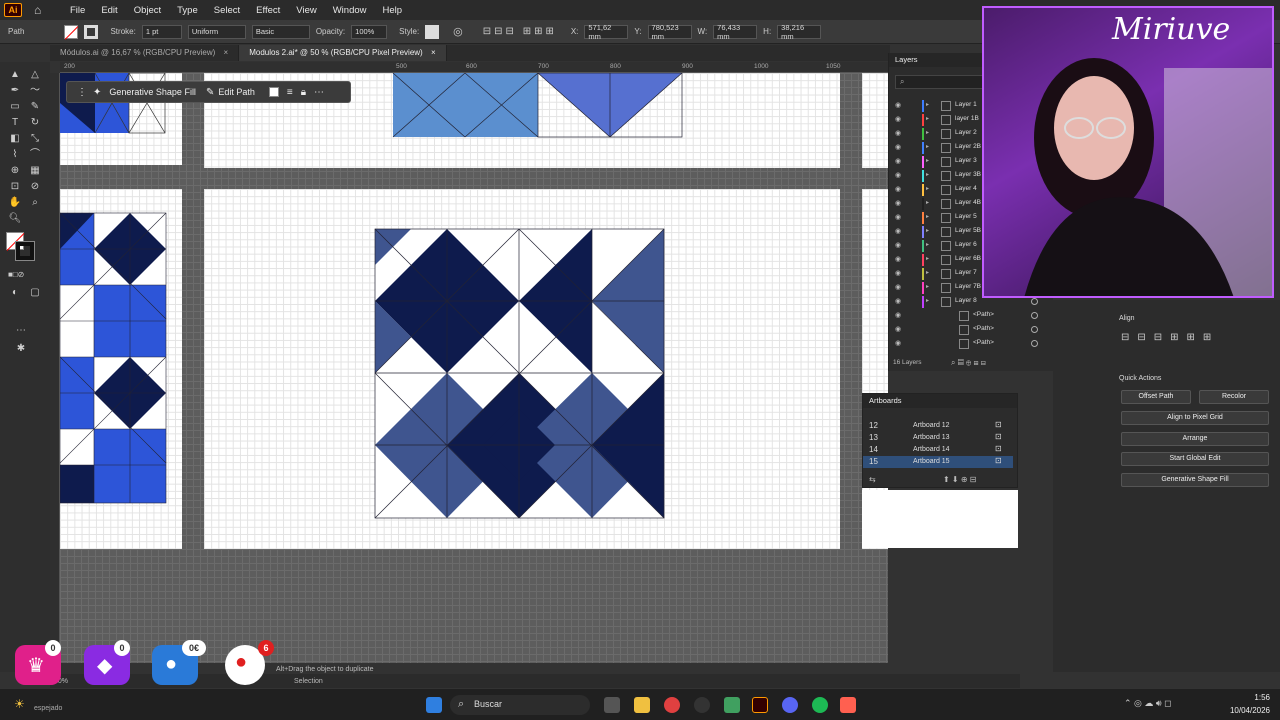 This screenshot has width=1280, height=720. I want to click on taskbar-search: ⌕ Buscar, so click(520, 705).